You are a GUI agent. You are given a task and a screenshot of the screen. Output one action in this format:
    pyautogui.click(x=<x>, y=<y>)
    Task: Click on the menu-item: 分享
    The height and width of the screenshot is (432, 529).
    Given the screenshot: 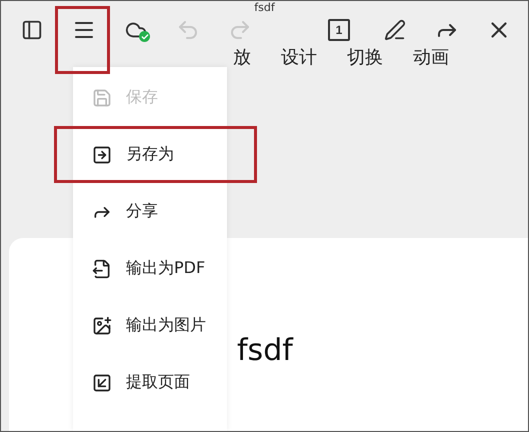 What is the action you would take?
    pyautogui.click(x=150, y=211)
    